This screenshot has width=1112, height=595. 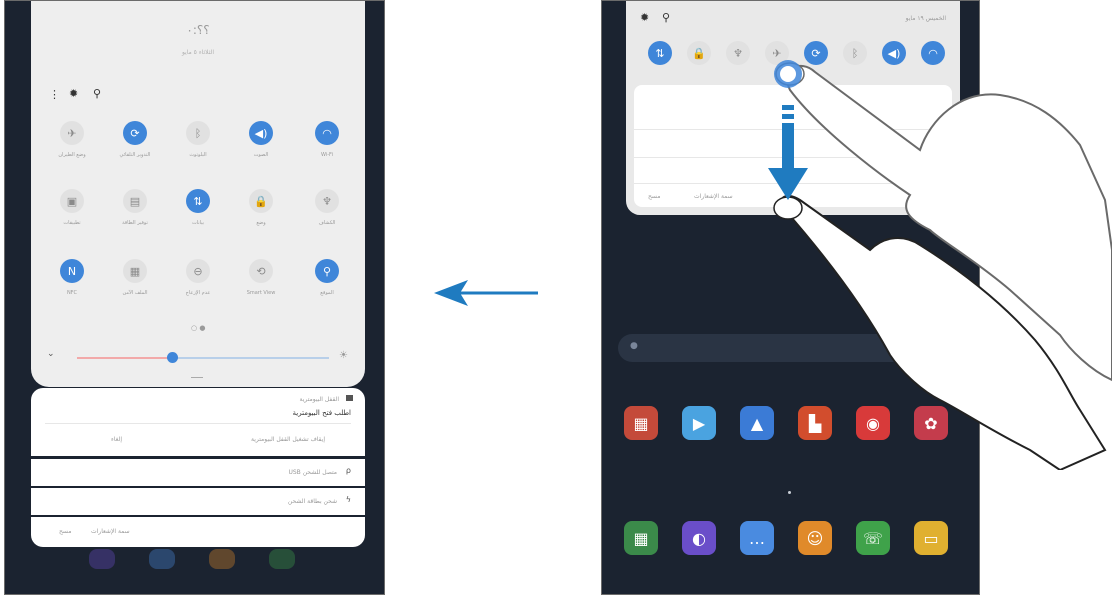 What do you see at coordinates (348, 499) in the screenshot?
I see `charging-bolt-icon: ϟ` at bounding box center [348, 499].